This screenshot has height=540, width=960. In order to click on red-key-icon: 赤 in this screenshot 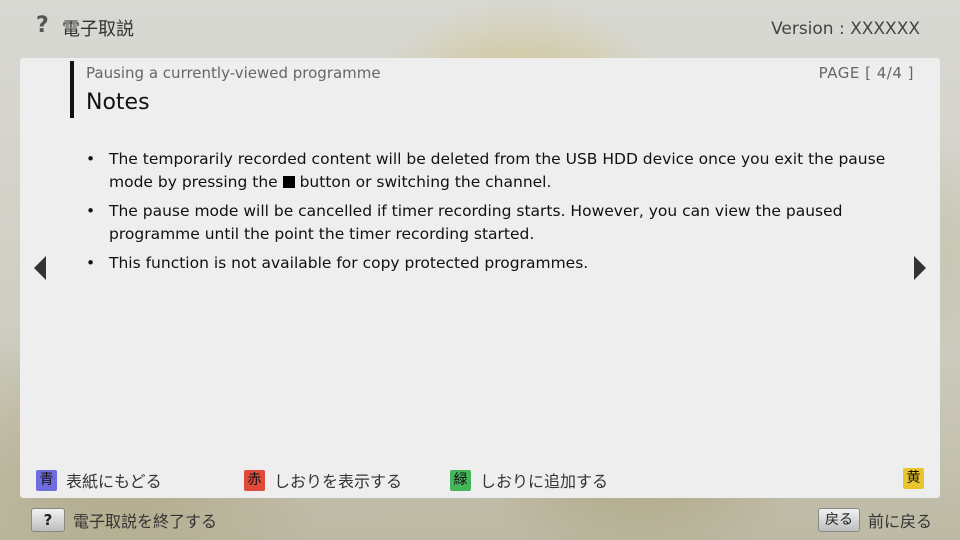, I will do `click(254, 480)`.